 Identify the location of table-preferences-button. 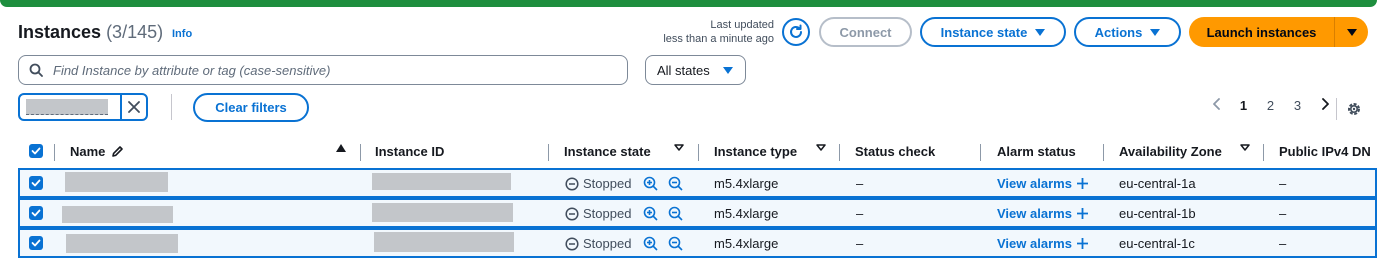
(1354, 111).